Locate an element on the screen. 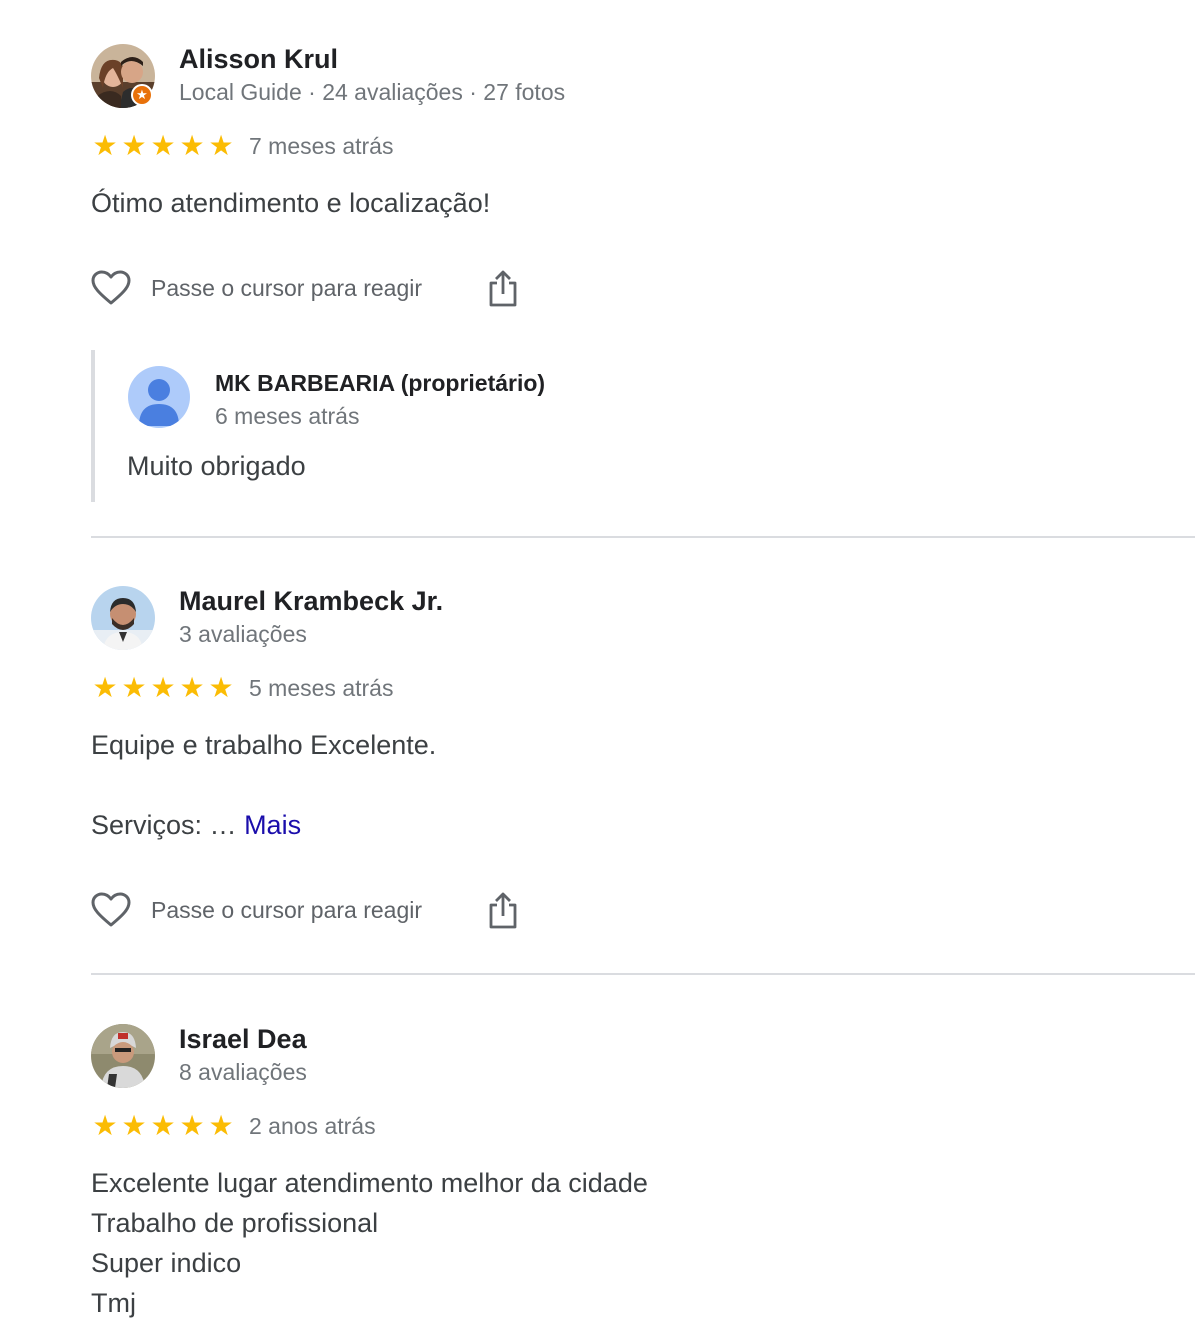  review-time: 7 meses atrás is located at coordinates (321, 145).